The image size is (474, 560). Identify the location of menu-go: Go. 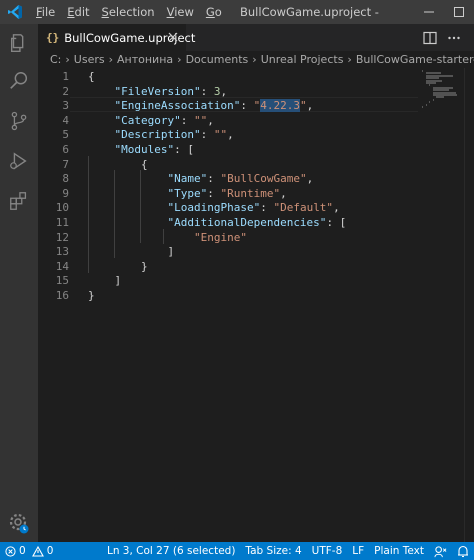
(214, 12).